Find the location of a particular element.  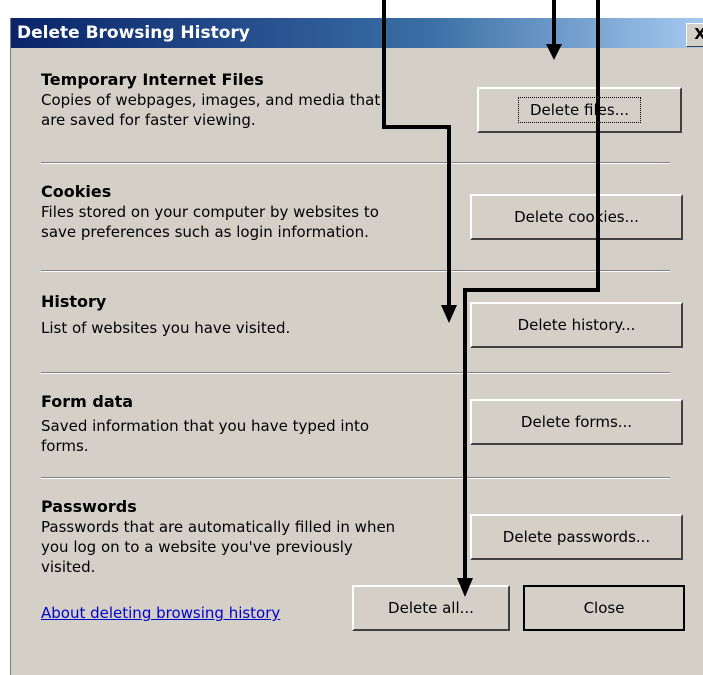

close-button: Close is located at coordinates (604, 608).